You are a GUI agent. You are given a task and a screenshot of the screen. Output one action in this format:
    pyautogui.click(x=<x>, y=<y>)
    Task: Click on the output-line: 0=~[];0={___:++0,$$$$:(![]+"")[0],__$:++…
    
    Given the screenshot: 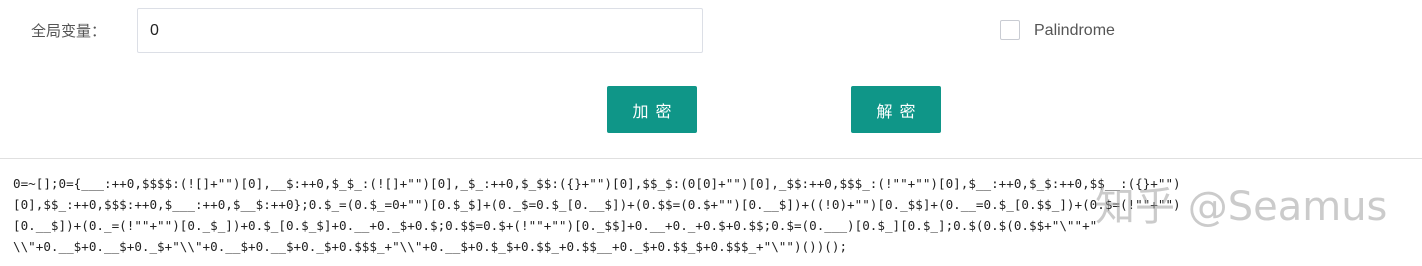 What is the action you would take?
    pyautogui.click(x=597, y=183)
    